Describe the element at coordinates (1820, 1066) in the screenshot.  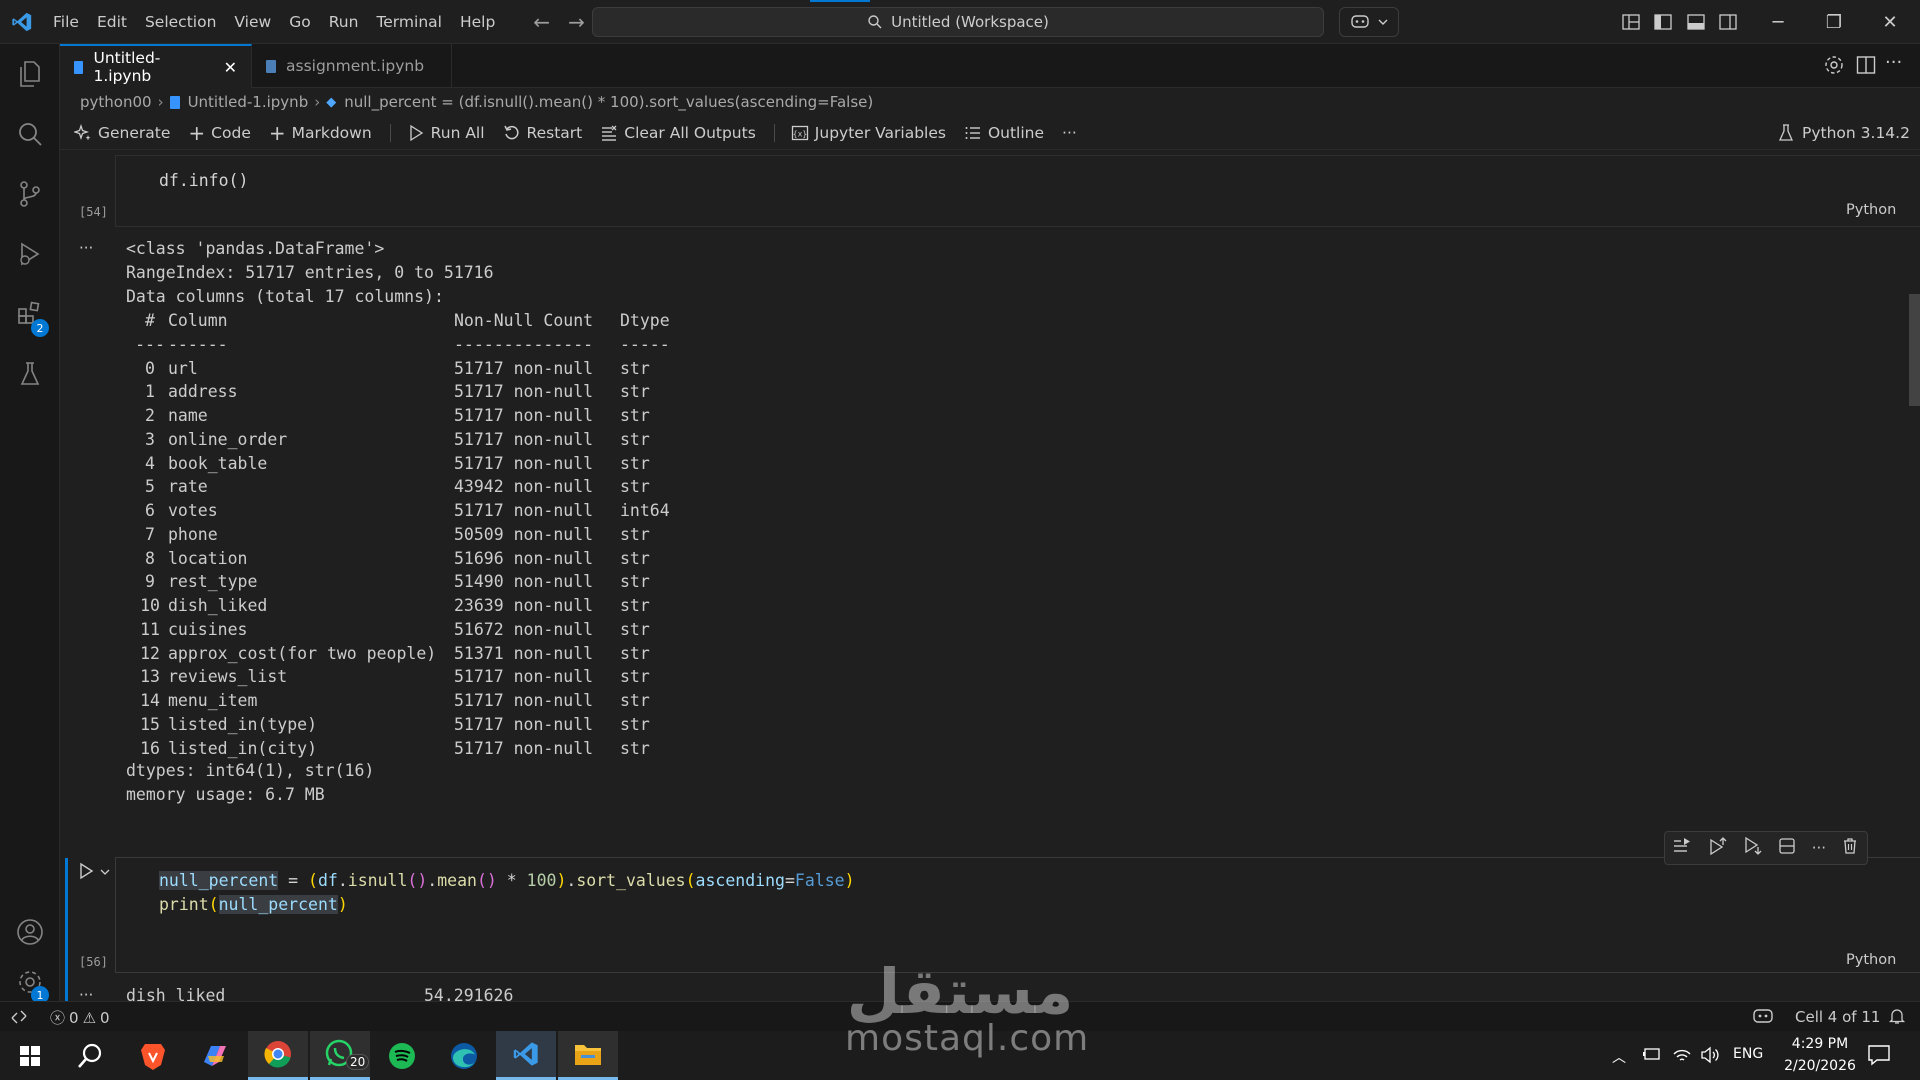
I see `clock-date: 2/20/2026` at that location.